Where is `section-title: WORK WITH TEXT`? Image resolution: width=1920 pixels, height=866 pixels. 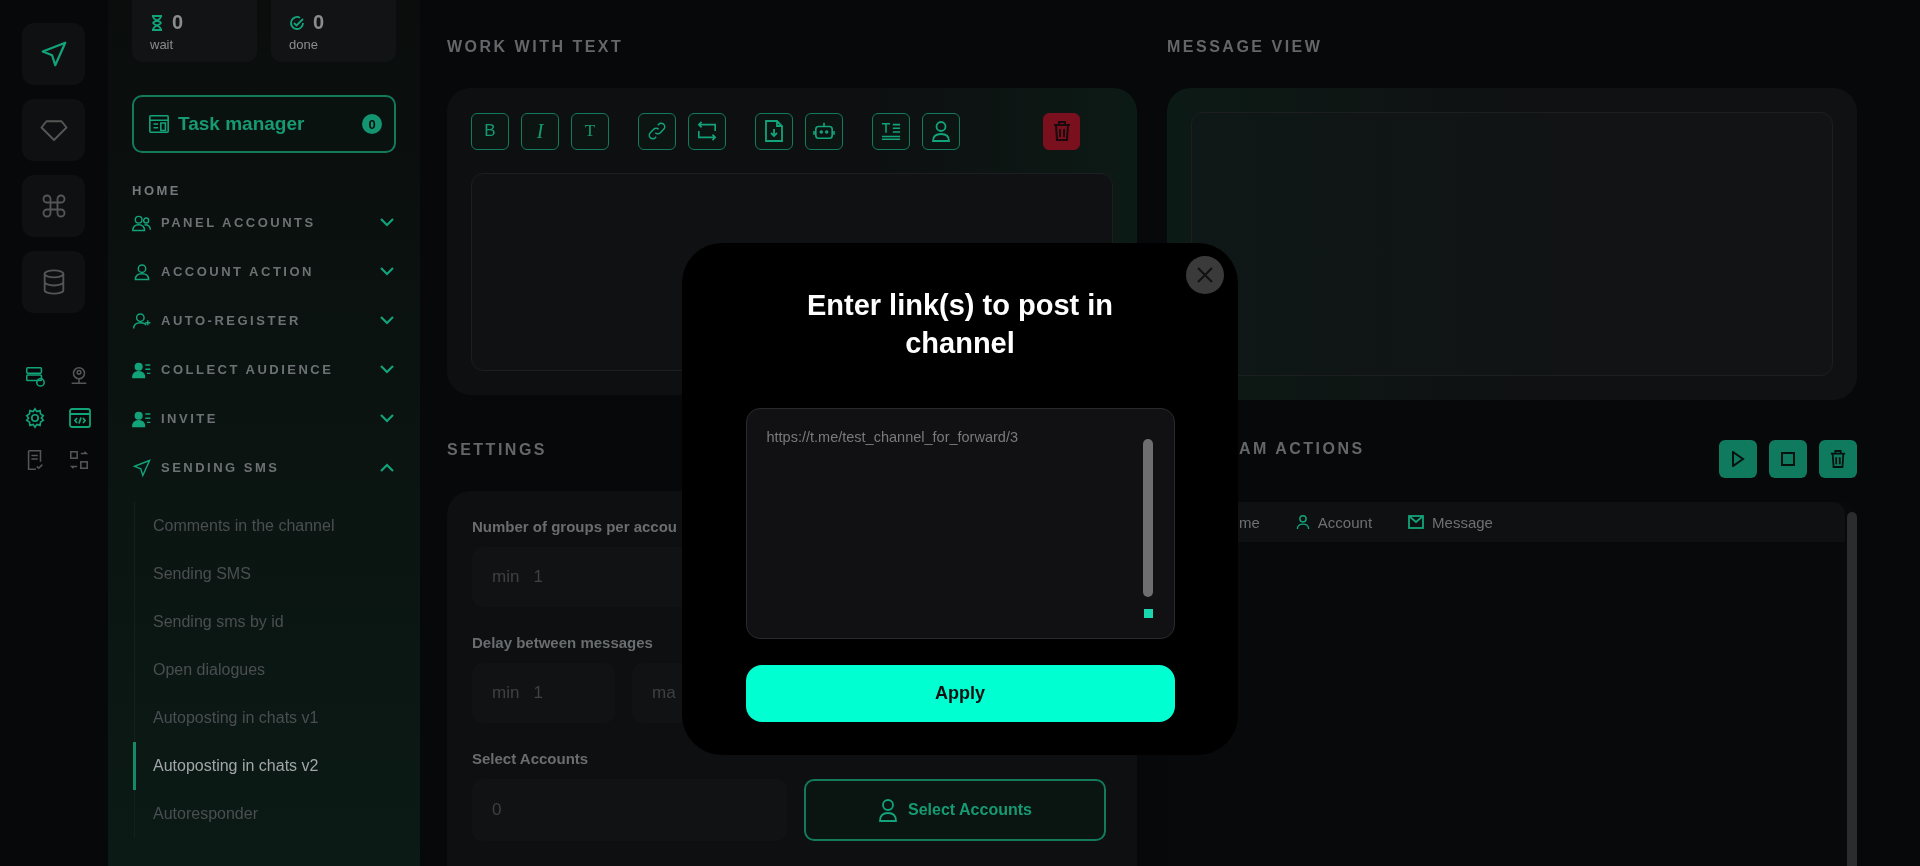 section-title: WORK WITH TEXT is located at coordinates (535, 47).